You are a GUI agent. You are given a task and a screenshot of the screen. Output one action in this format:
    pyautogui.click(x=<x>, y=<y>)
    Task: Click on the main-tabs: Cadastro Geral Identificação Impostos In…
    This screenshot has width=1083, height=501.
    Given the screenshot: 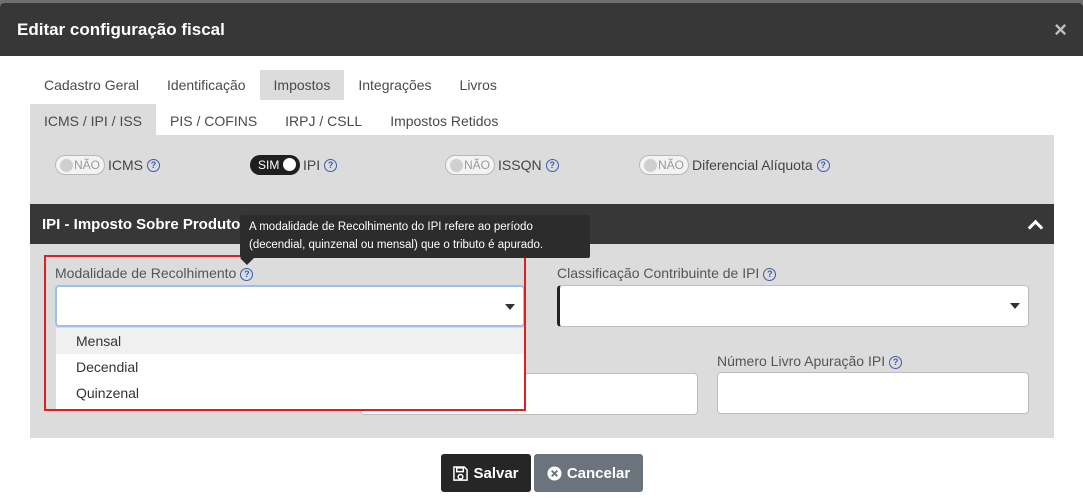 What is the action you would take?
    pyautogui.click(x=270, y=85)
    